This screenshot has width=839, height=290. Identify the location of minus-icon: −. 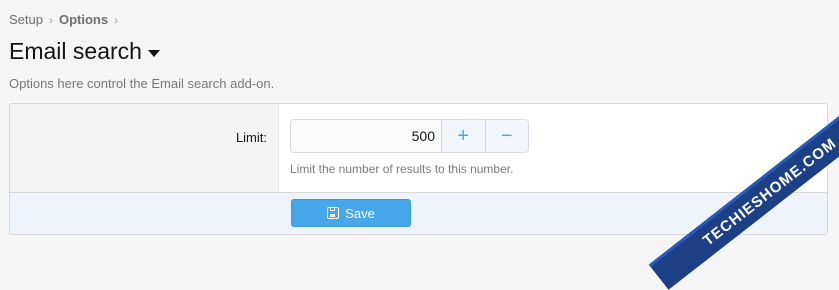
(506, 136).